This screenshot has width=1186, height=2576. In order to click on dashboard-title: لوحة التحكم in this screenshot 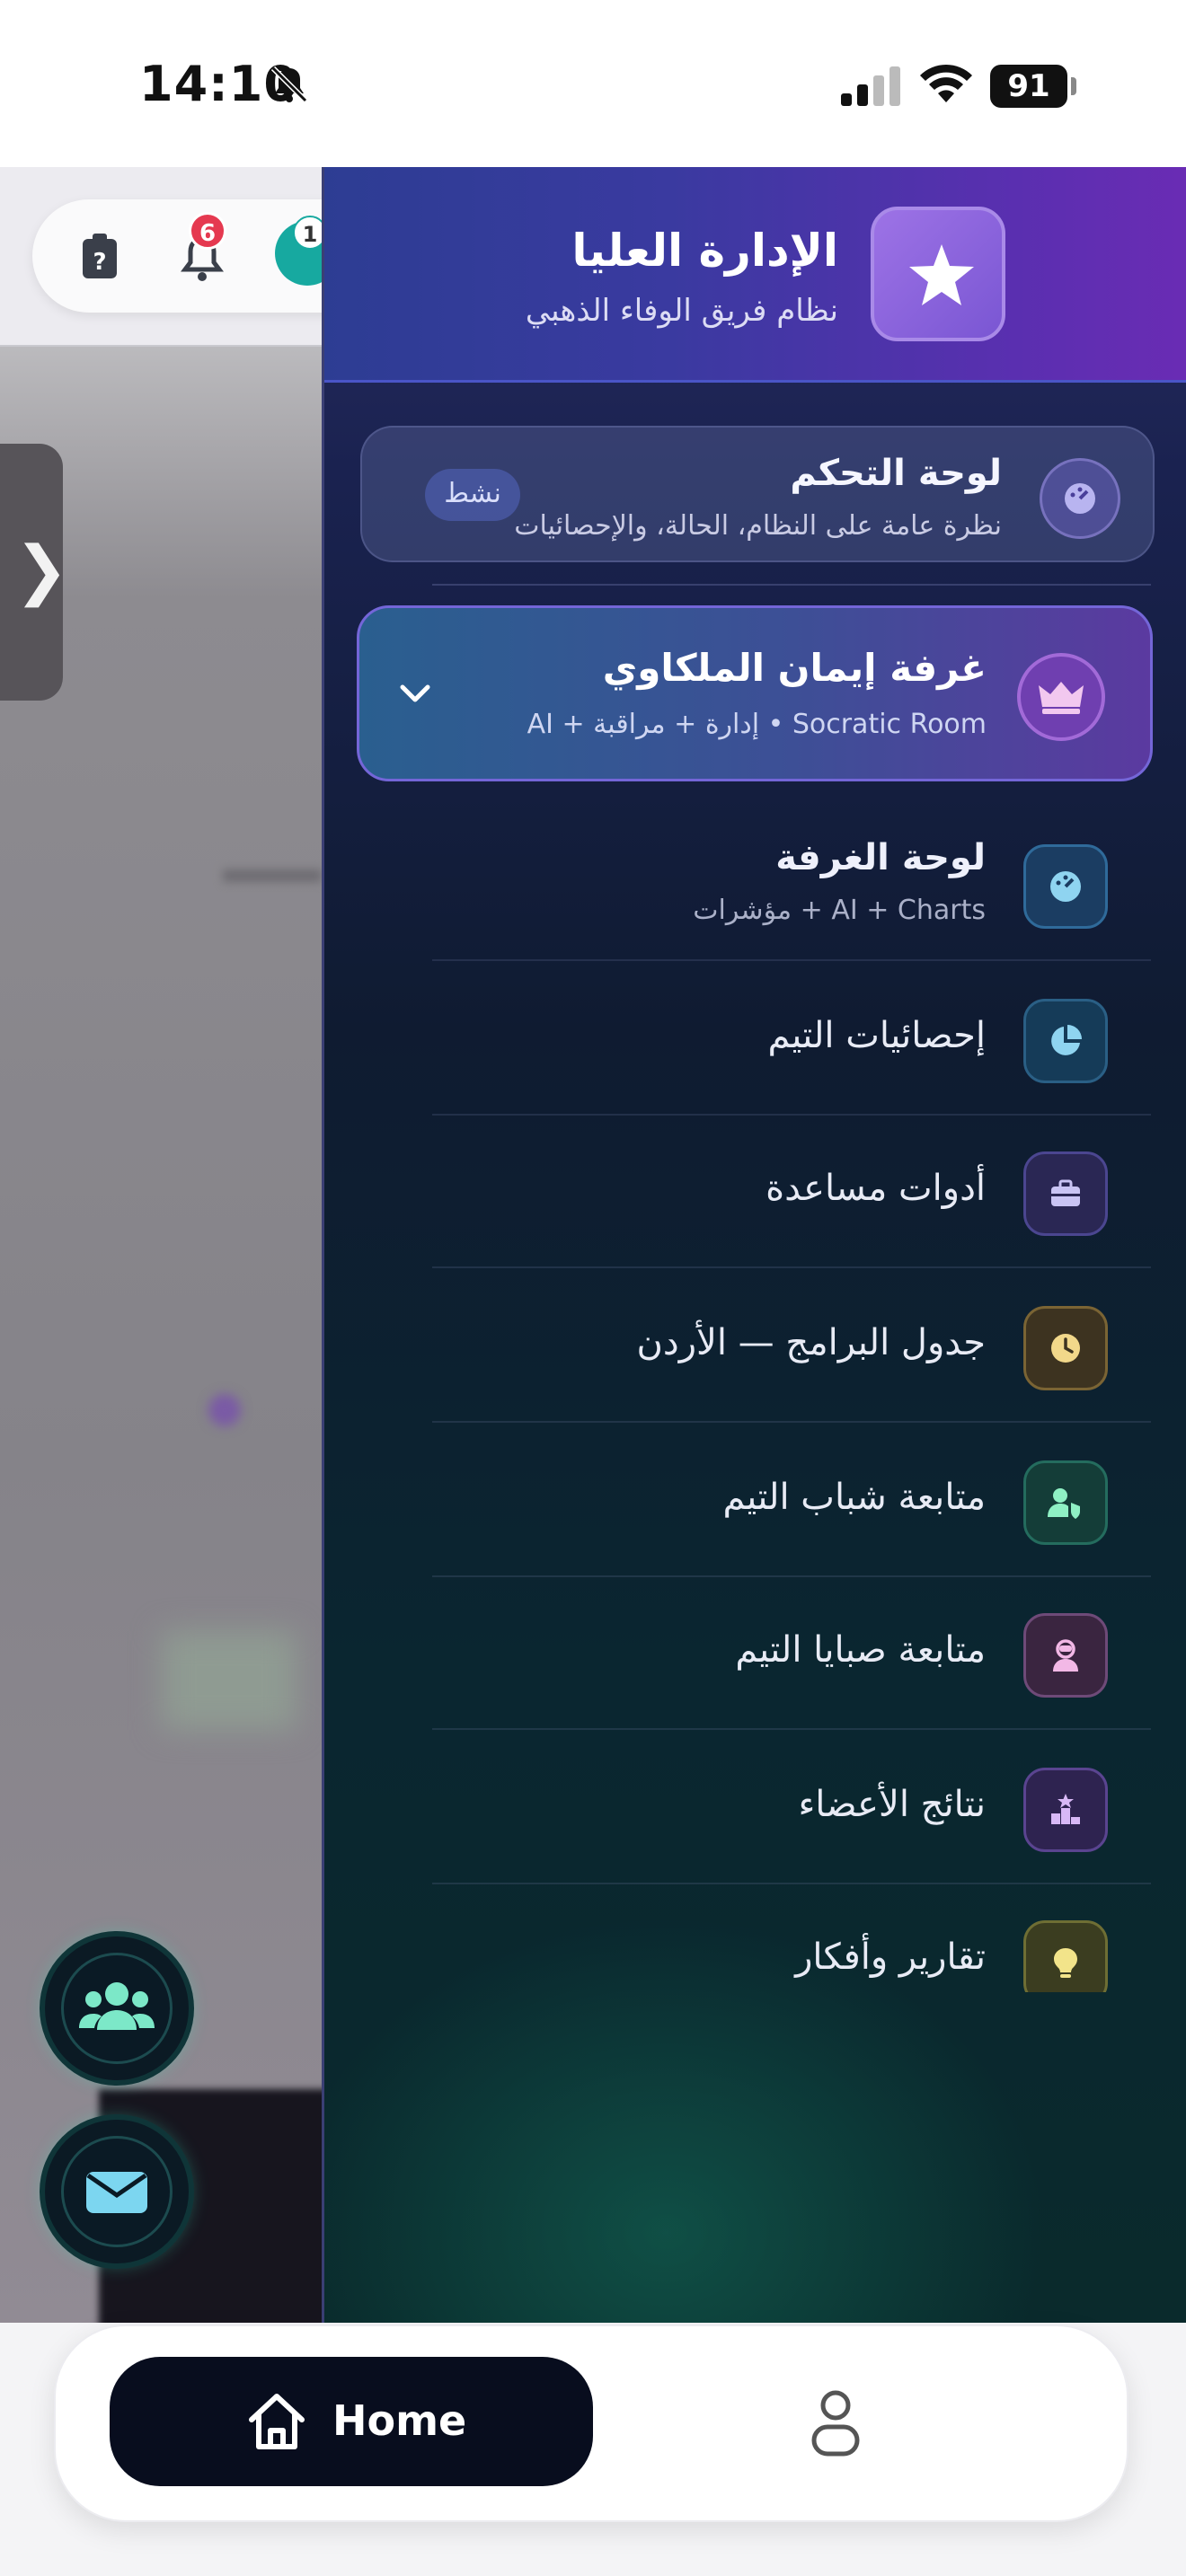, I will do `click(896, 473)`.